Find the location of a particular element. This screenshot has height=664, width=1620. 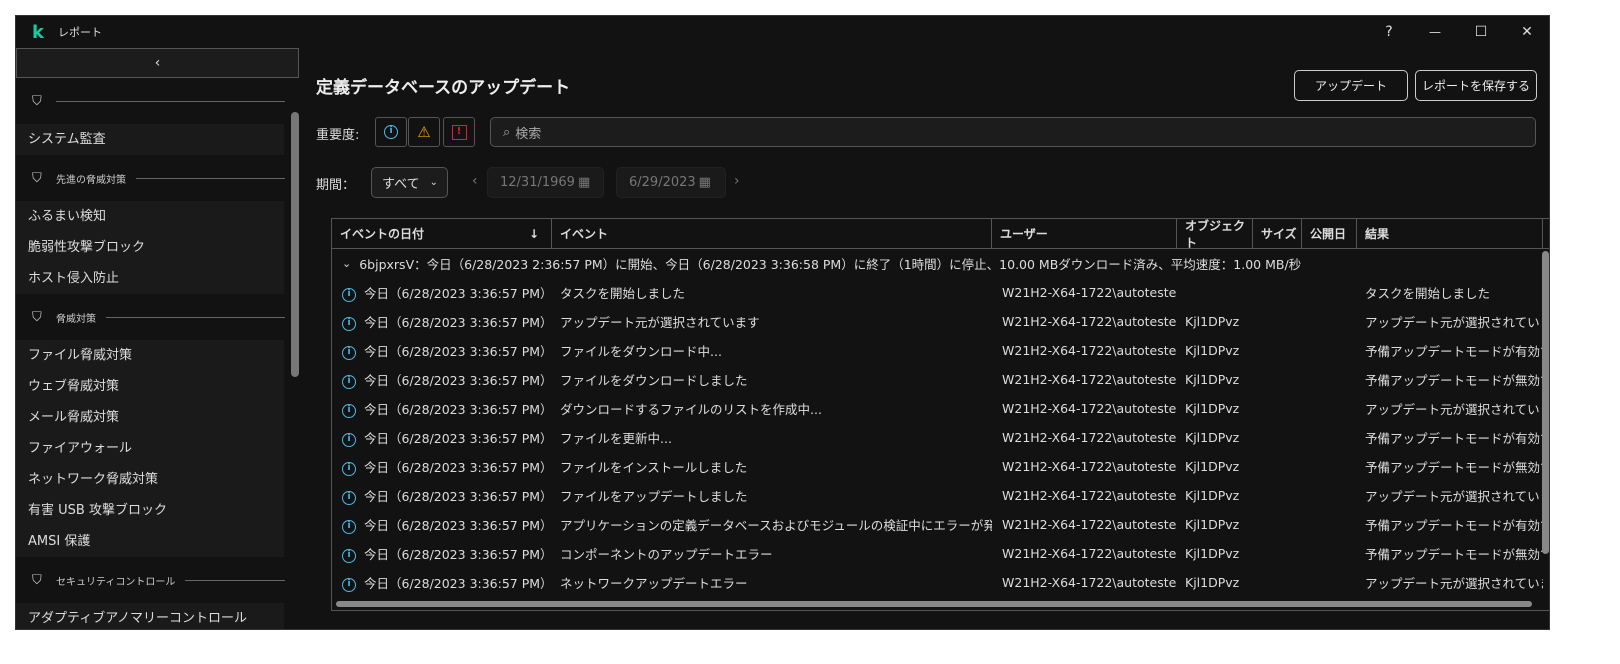

sidebar-item: ファイル脅威対策 is located at coordinates (150, 355).